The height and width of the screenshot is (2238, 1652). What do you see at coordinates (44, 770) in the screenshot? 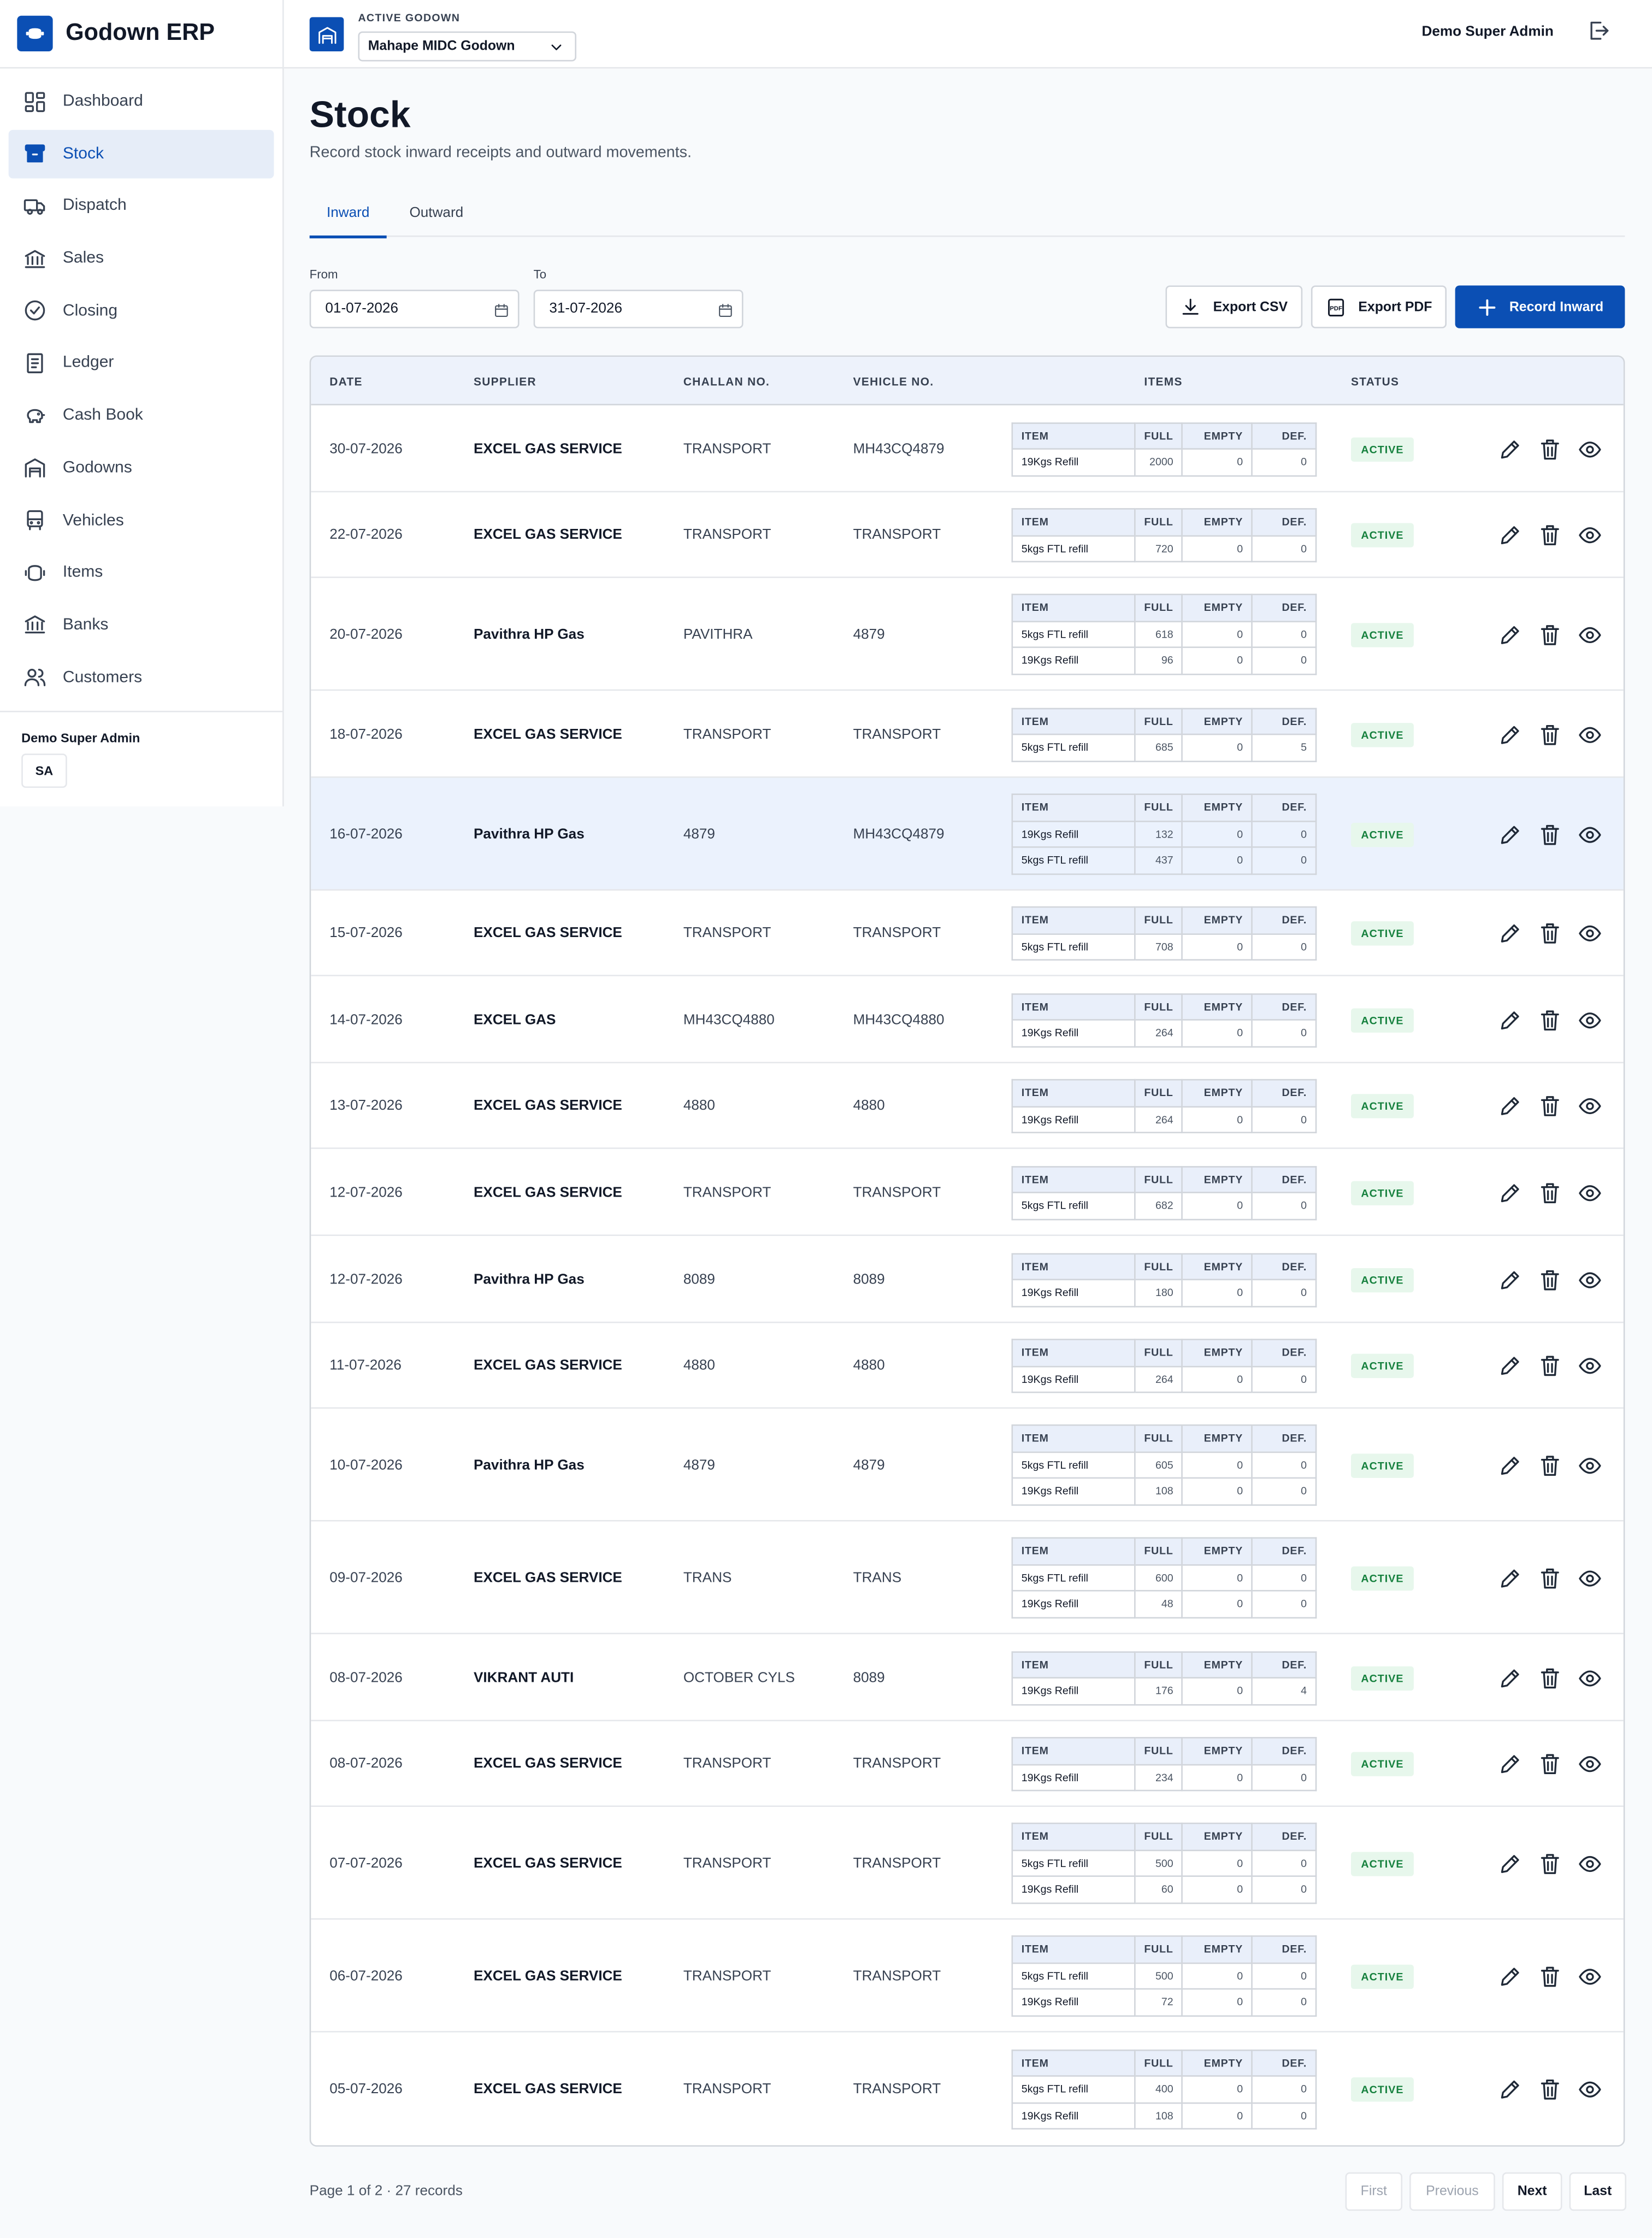
I see `avatar: SA` at bounding box center [44, 770].